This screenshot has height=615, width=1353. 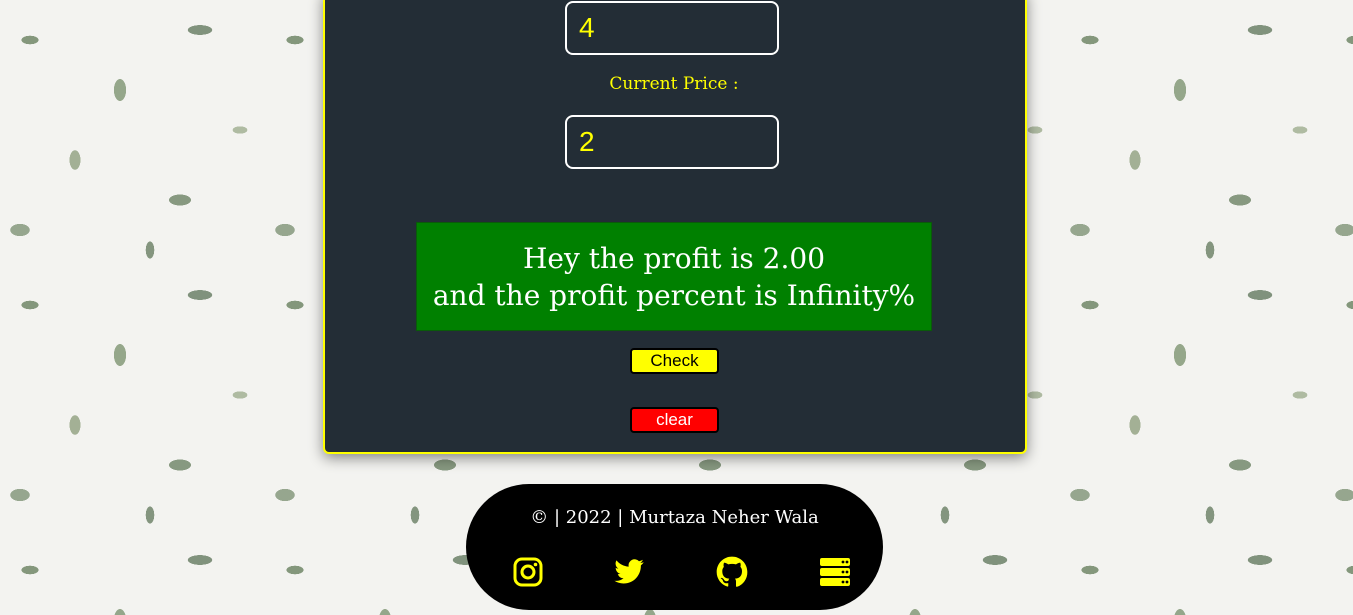 I want to click on twitter-icon, so click(x=629, y=571).